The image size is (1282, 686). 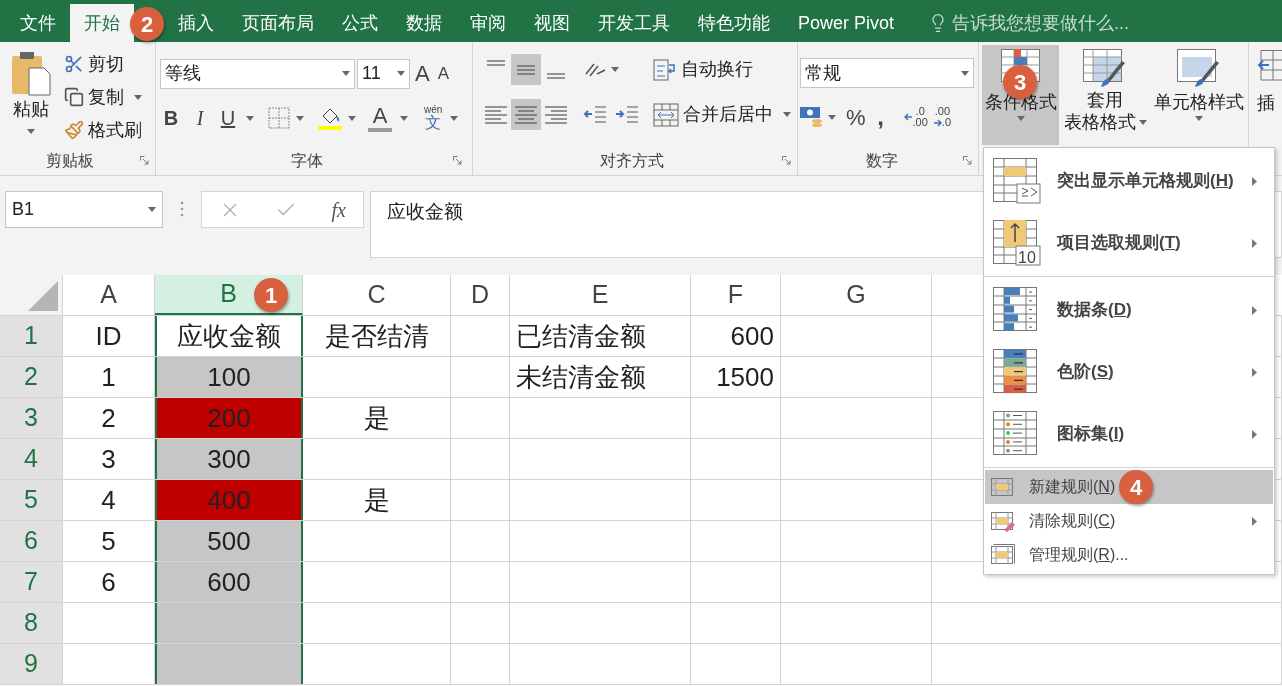 I want to click on table-cell: 应收金额, so click(x=229, y=336).